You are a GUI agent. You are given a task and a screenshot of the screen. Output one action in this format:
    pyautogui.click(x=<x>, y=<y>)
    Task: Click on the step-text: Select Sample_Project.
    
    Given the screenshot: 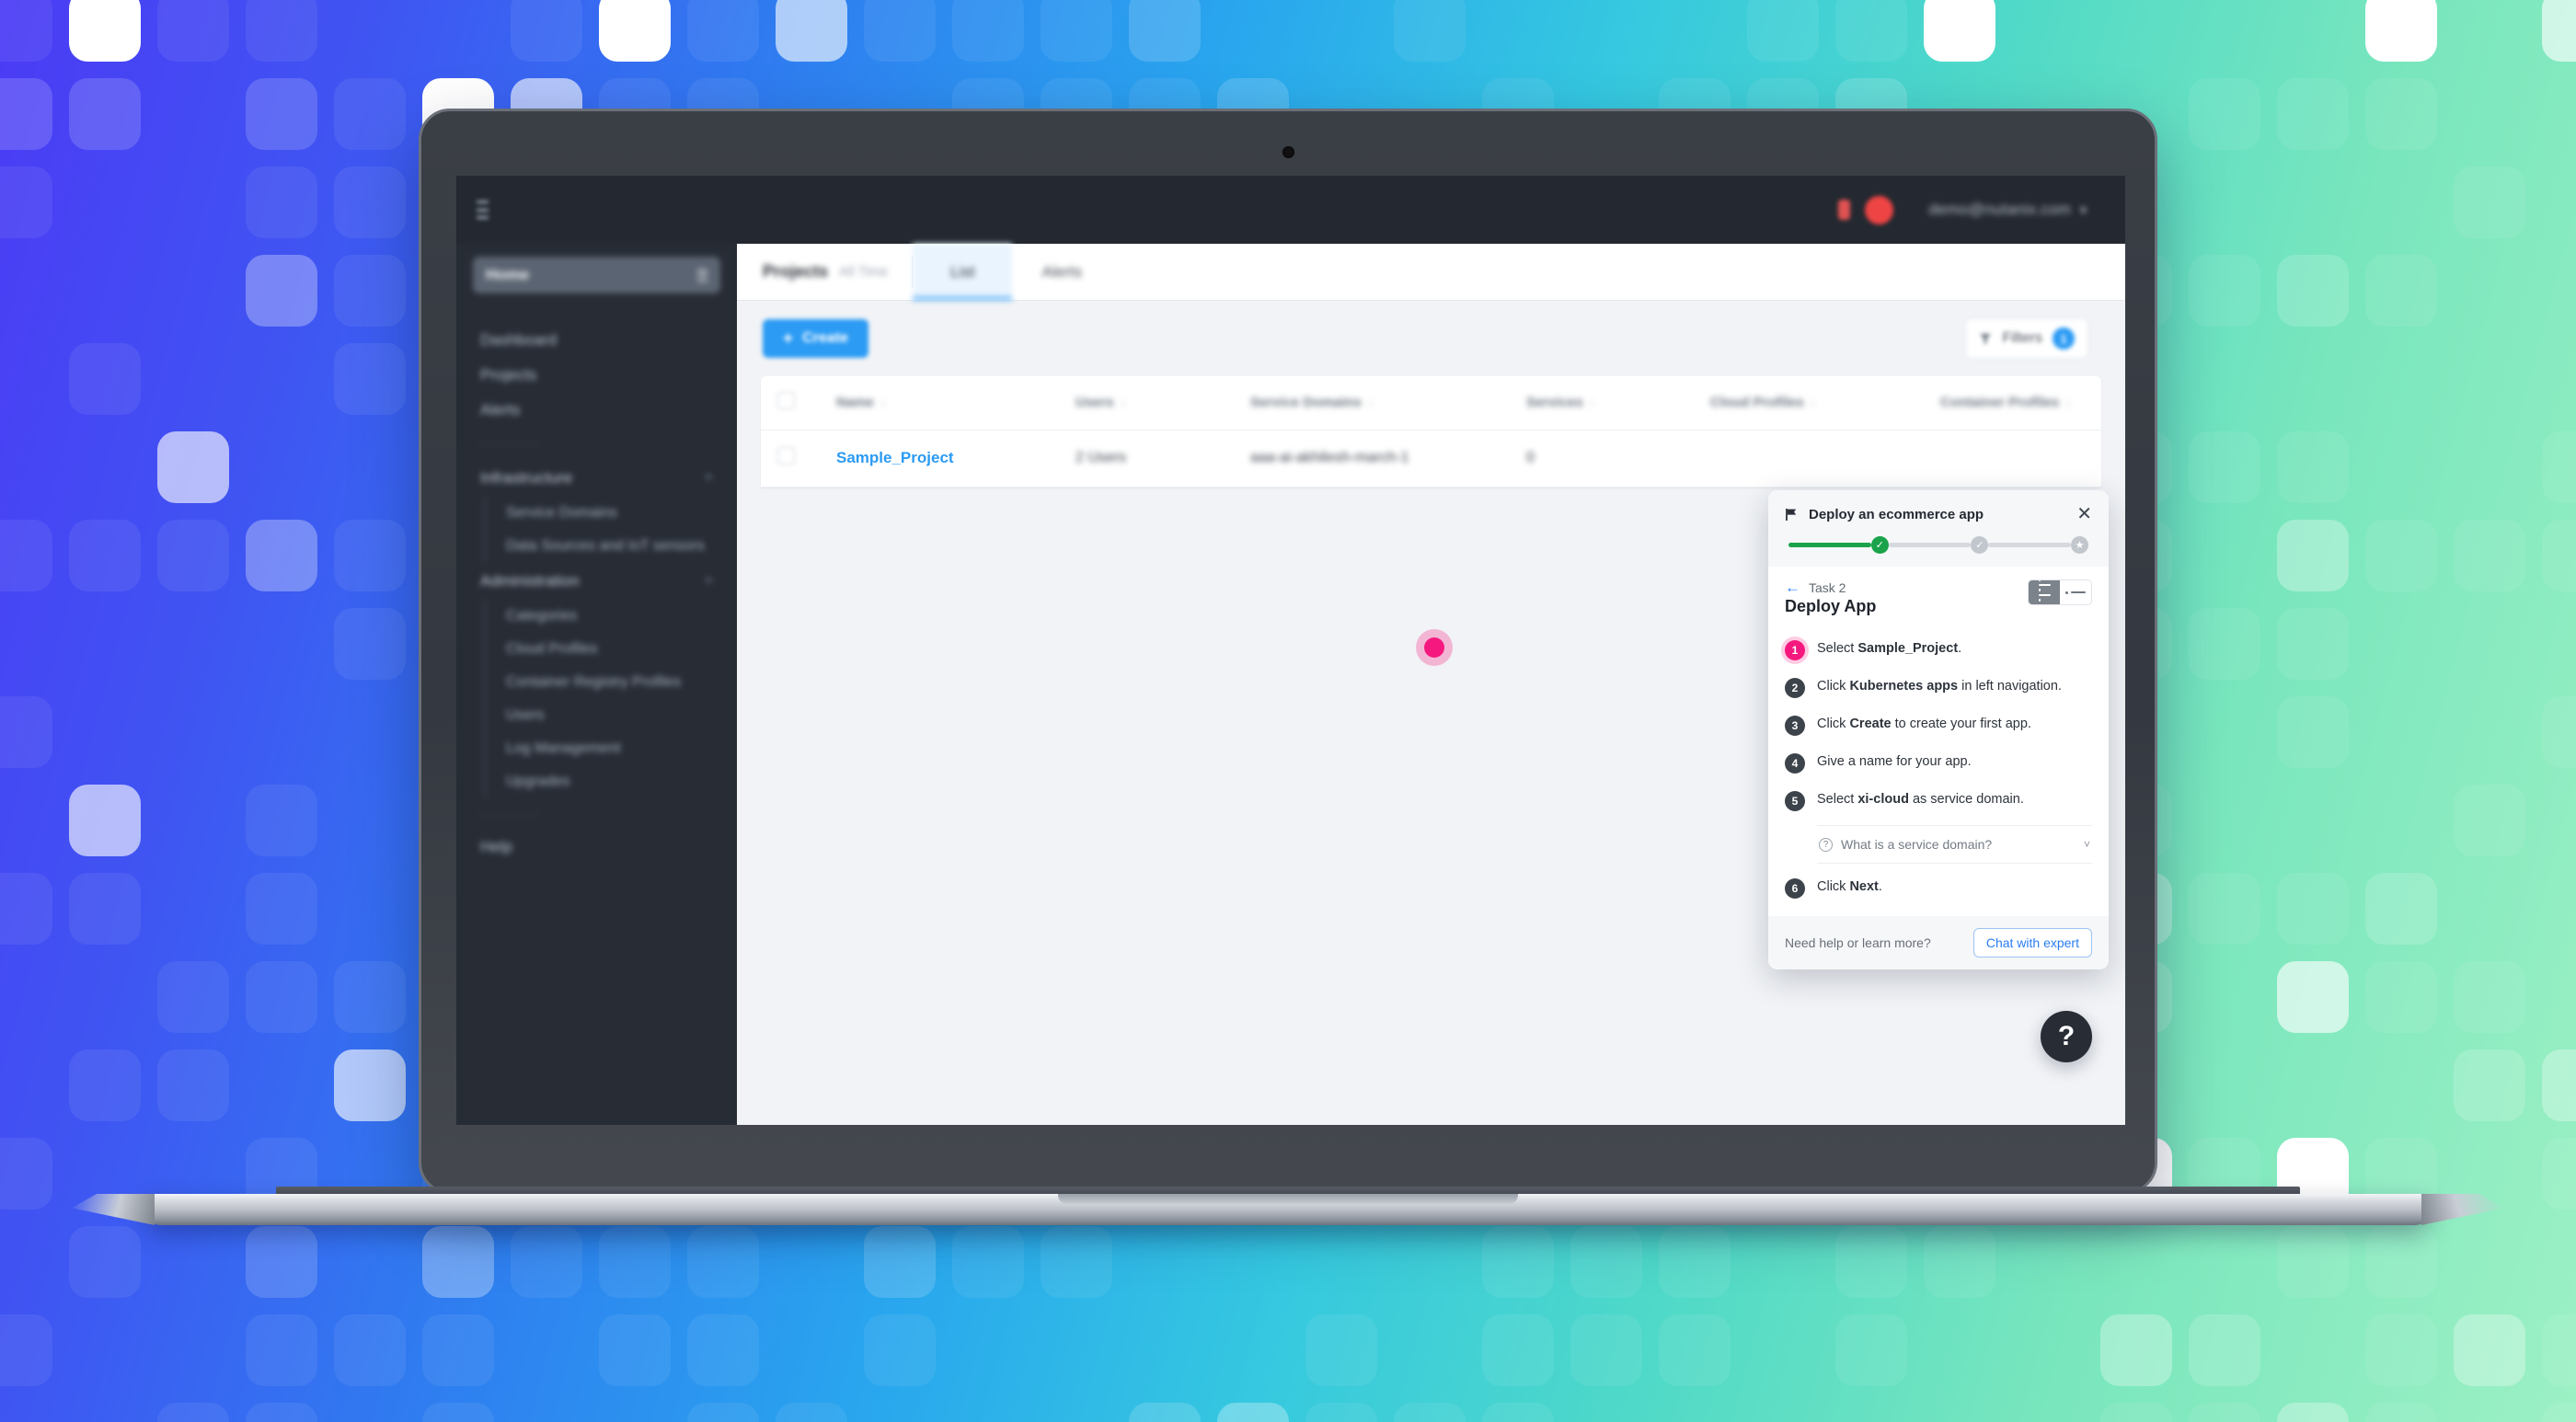 What is the action you would take?
    pyautogui.click(x=1889, y=649)
    